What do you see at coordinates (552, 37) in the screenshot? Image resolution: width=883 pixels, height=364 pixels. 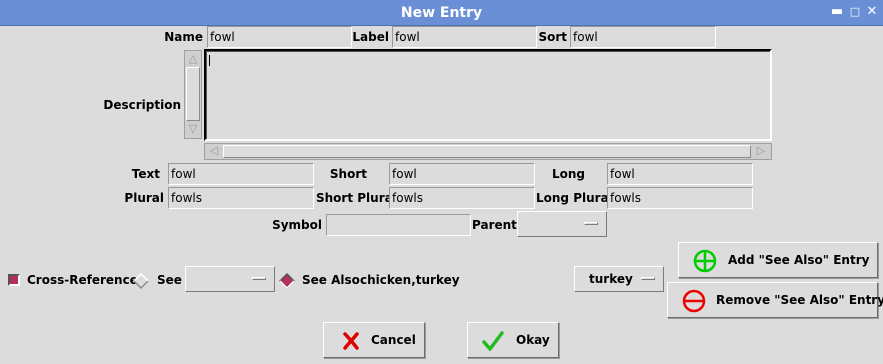 I see `sort-label: Sort` at bounding box center [552, 37].